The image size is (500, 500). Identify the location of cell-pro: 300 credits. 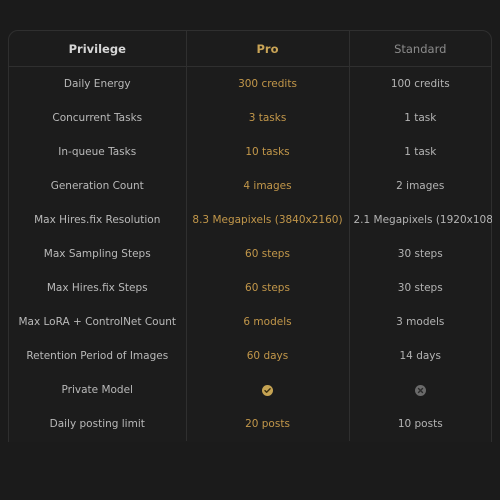
(267, 83).